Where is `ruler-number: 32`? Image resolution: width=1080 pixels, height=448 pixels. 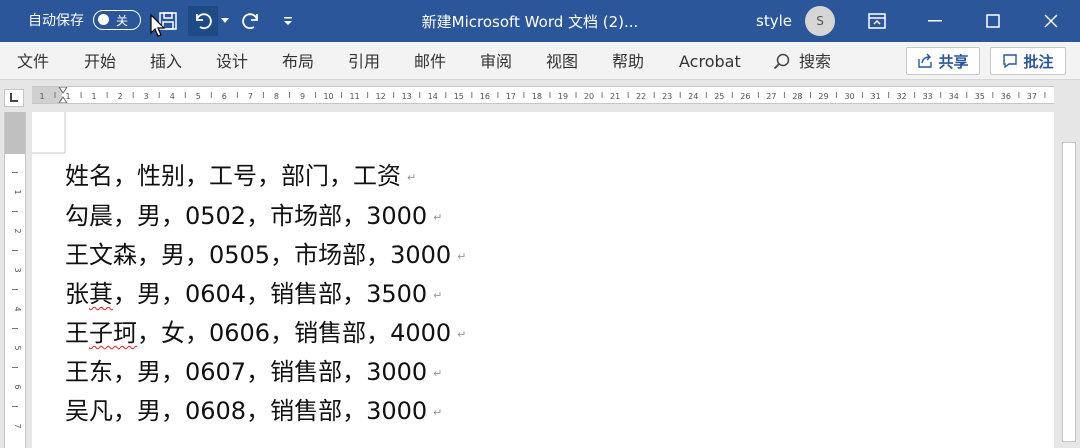 ruler-number: 32 is located at coordinates (902, 96).